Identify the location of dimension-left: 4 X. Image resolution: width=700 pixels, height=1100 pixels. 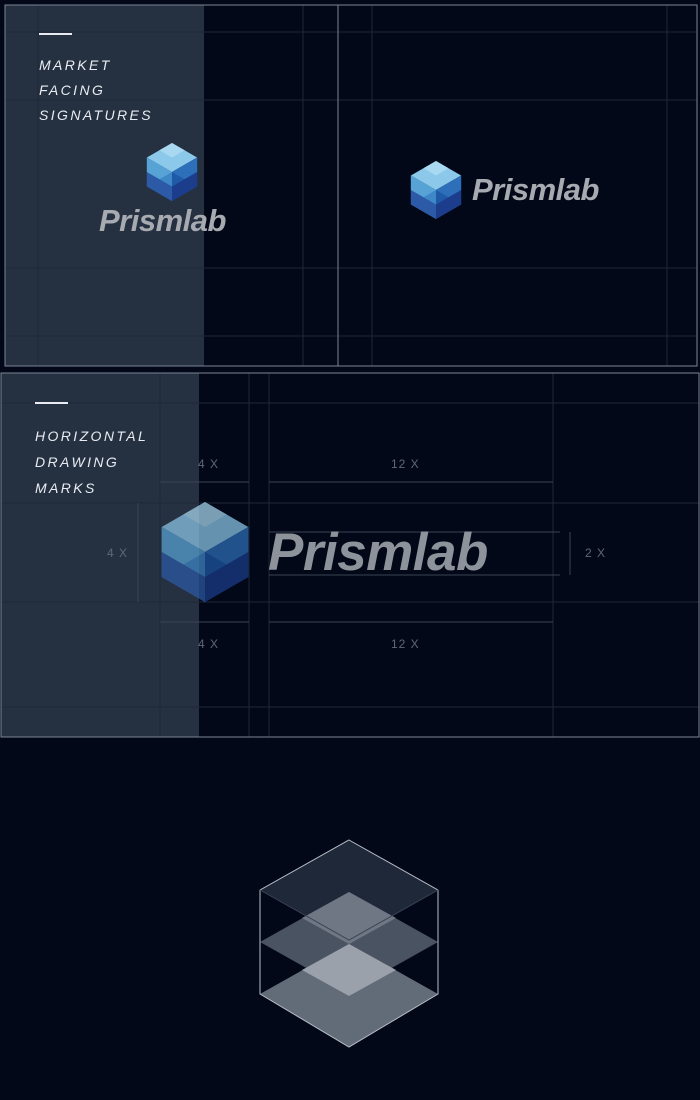
(118, 553).